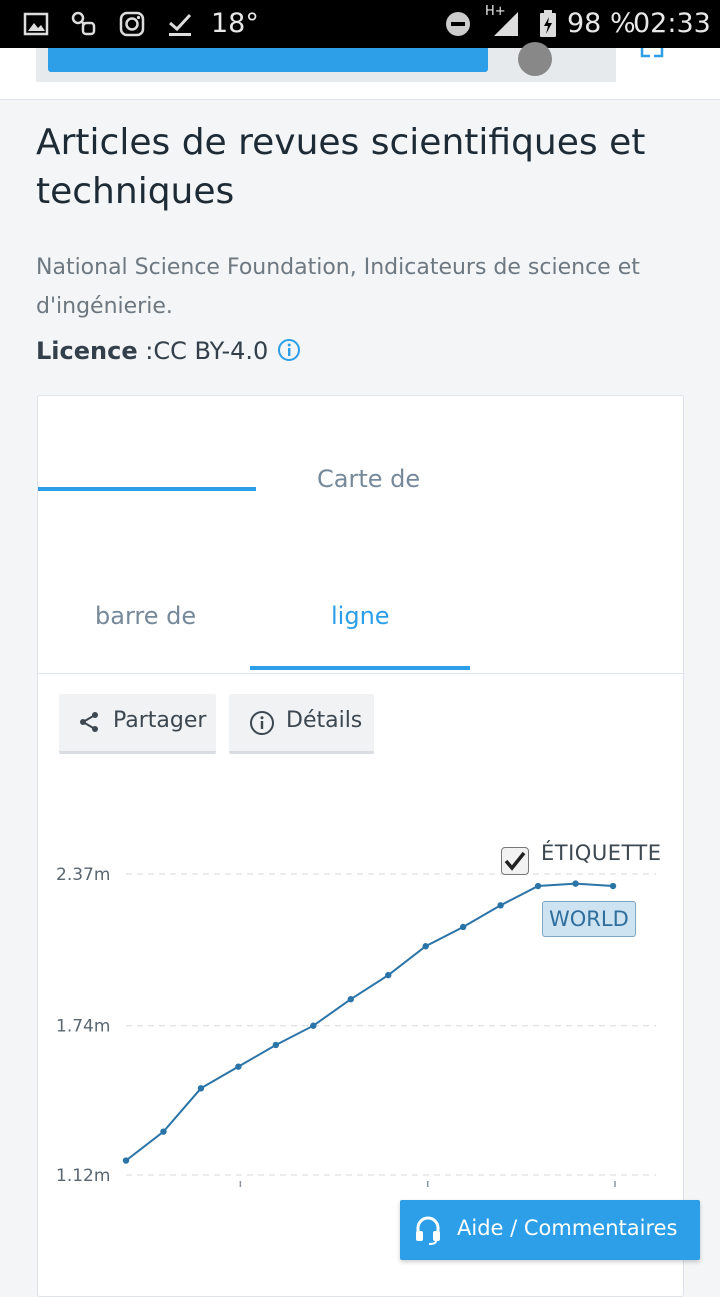 Image resolution: width=720 pixels, height=1297 pixels. I want to click on clock: 02:33, so click(672, 23).